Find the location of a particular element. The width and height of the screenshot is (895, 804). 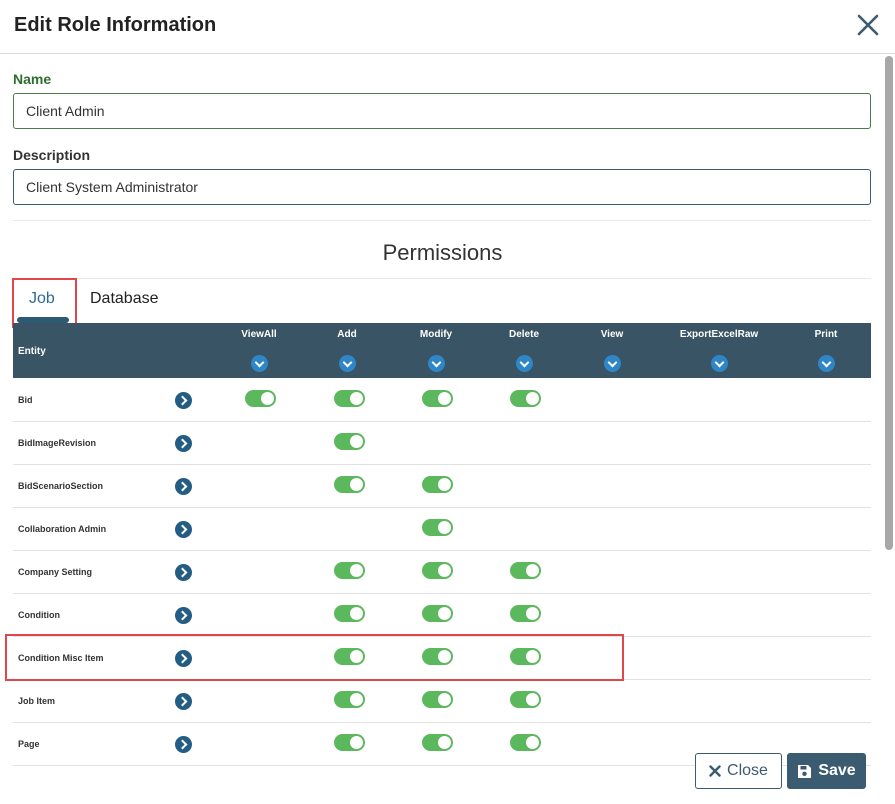

column-header: ExportExcelRaw is located at coordinates (719, 334).